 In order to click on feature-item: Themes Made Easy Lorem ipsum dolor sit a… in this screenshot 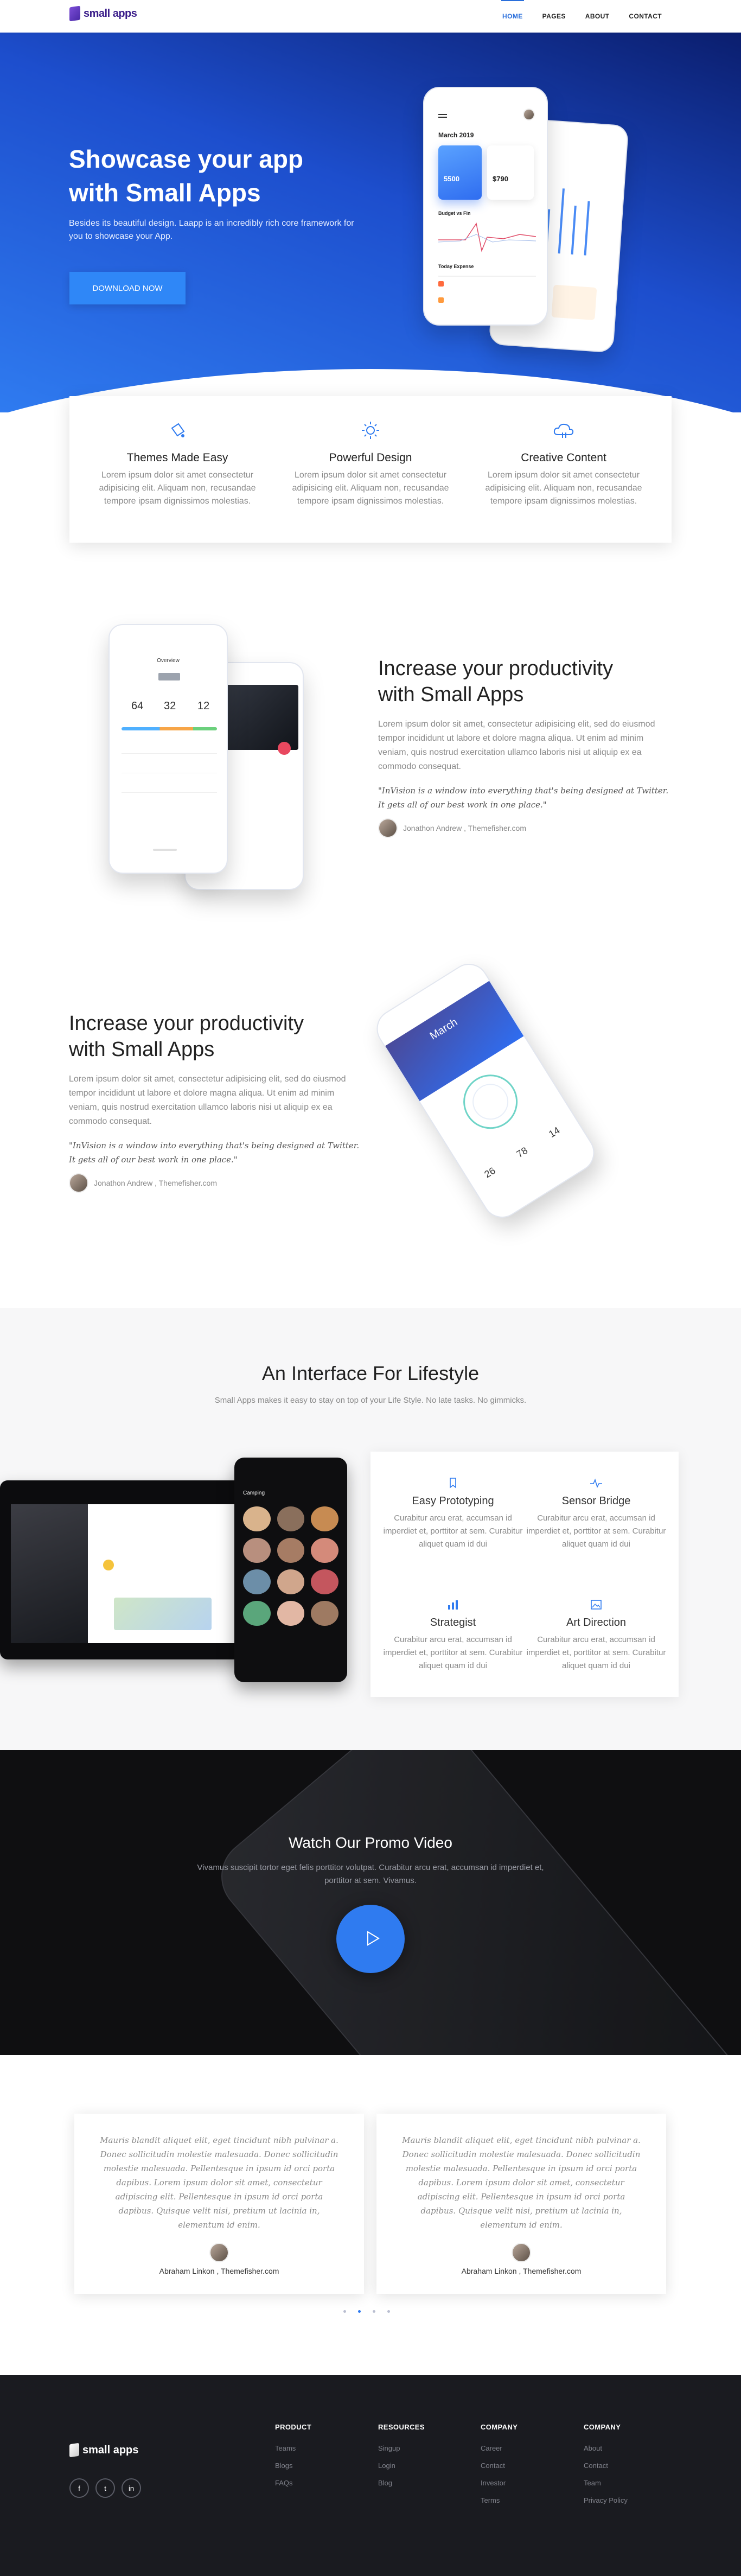, I will do `click(177, 480)`.